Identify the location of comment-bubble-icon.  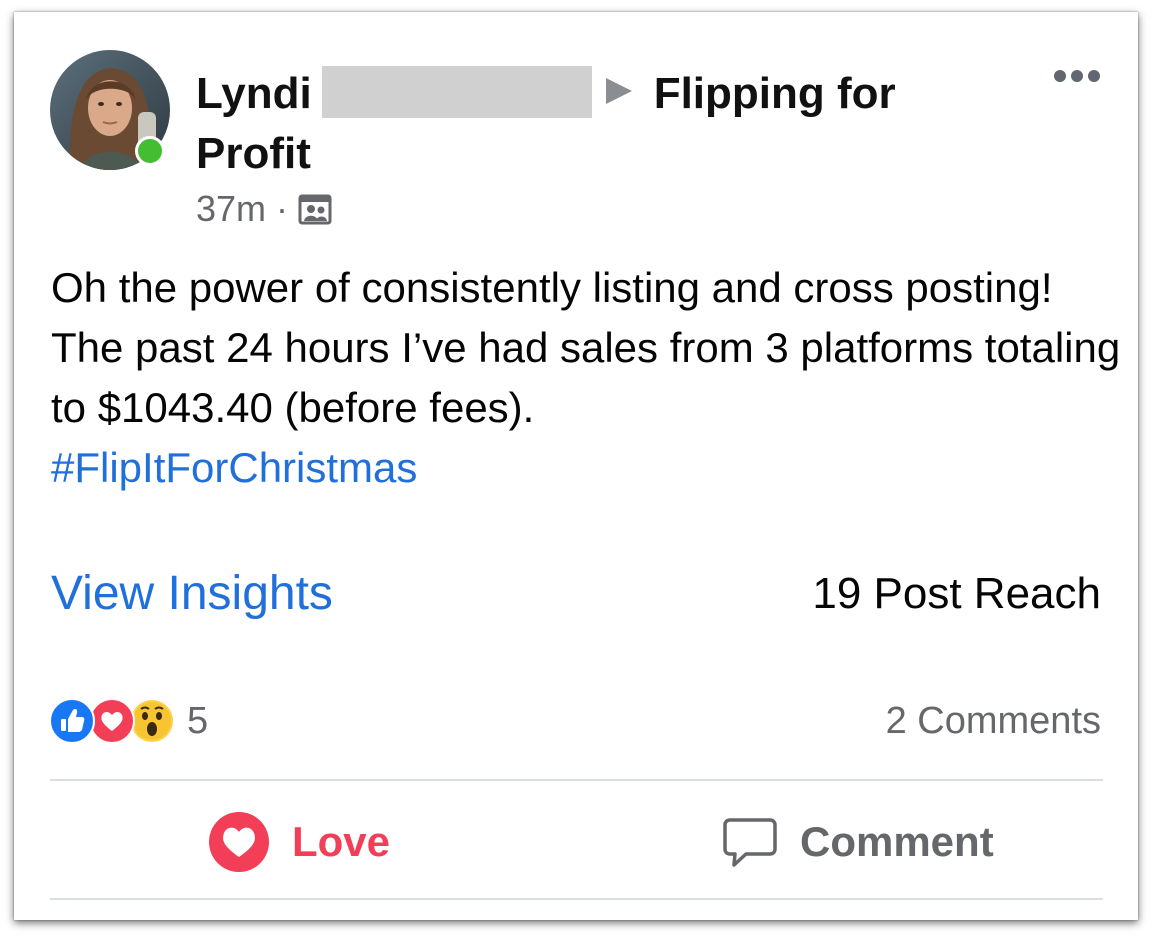
(750, 842).